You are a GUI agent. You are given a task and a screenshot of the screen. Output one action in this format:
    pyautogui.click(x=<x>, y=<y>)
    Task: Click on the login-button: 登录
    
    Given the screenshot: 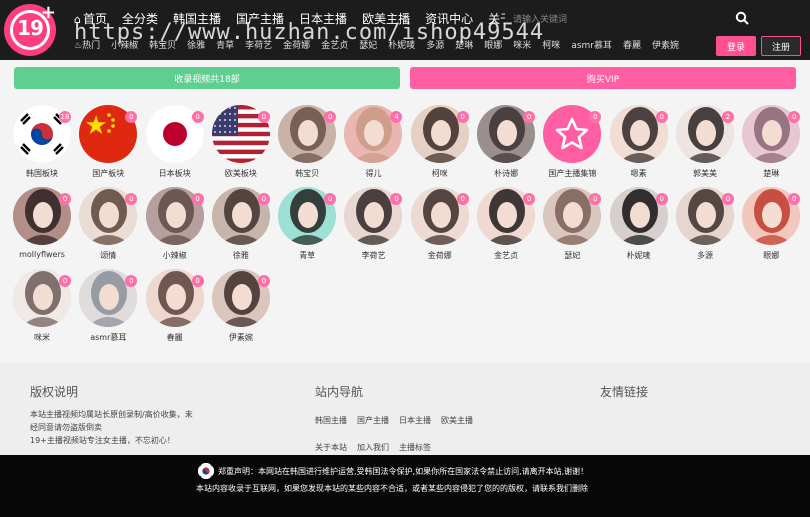 What is the action you would take?
    pyautogui.click(x=736, y=46)
    